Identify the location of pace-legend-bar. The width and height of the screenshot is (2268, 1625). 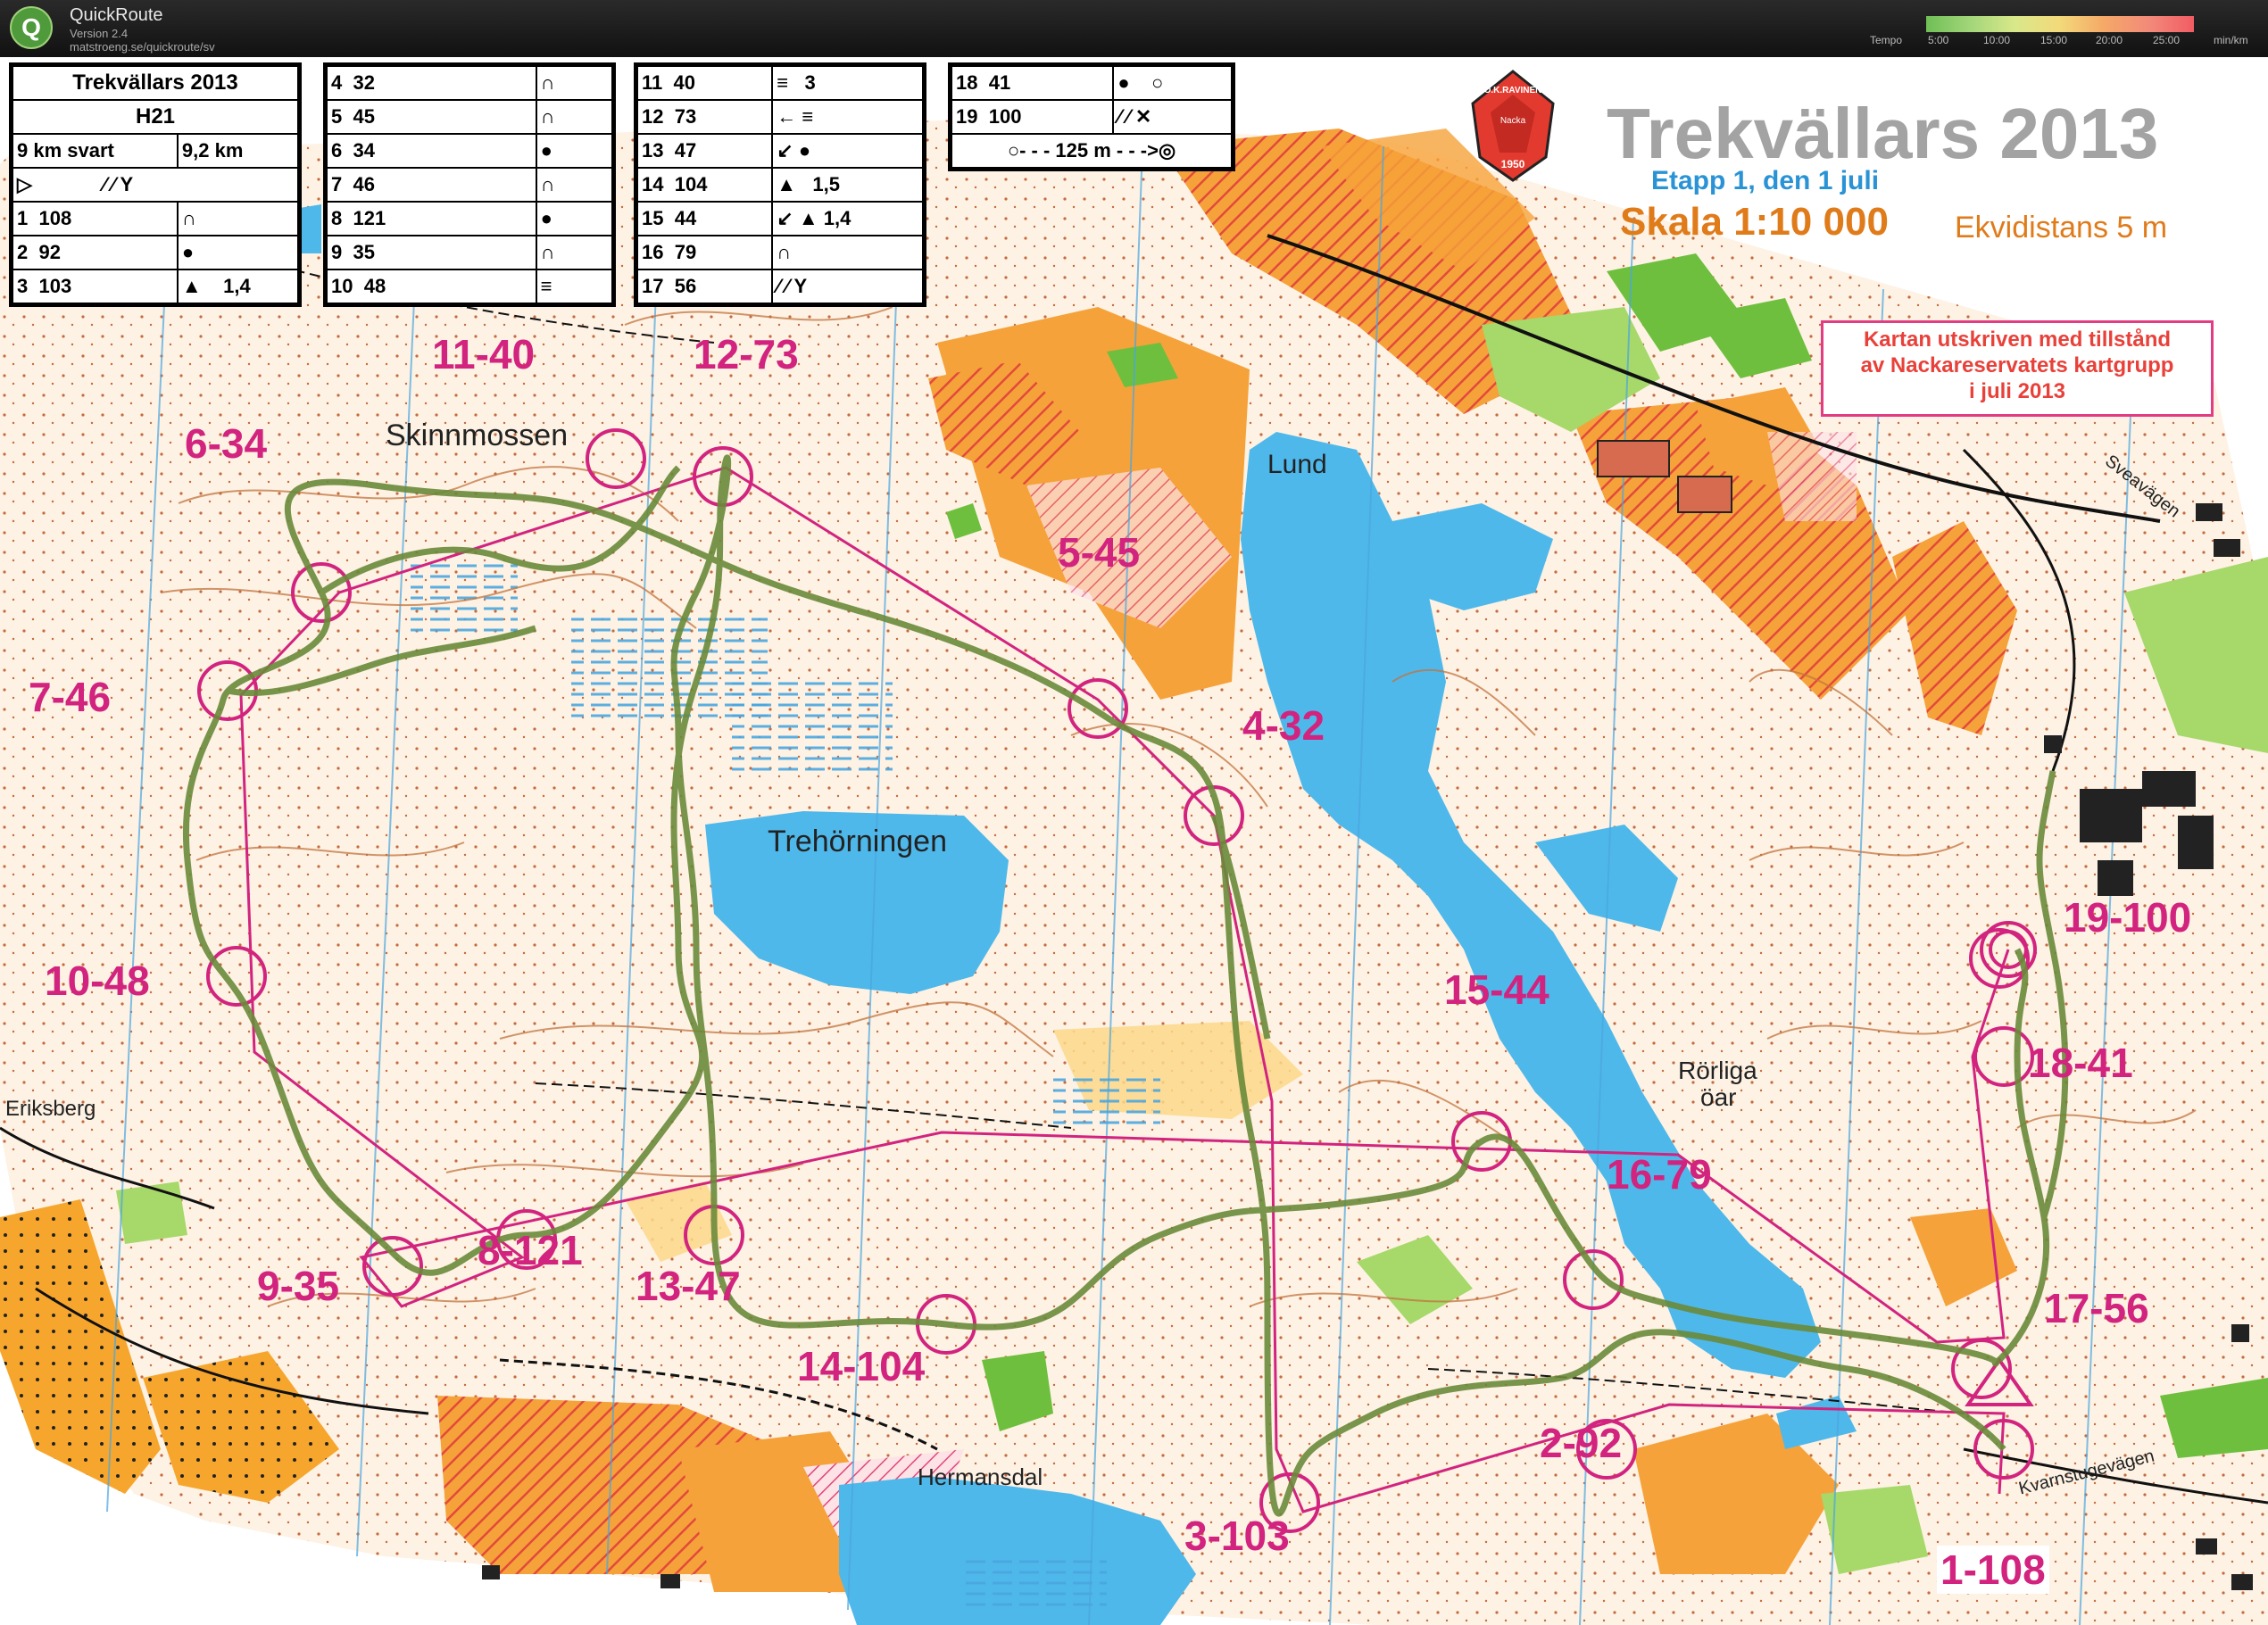
(2060, 24).